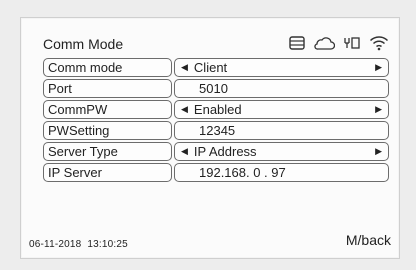  I want to click on setting-row-pwsetting: PWSetting 12345, so click(216, 130).